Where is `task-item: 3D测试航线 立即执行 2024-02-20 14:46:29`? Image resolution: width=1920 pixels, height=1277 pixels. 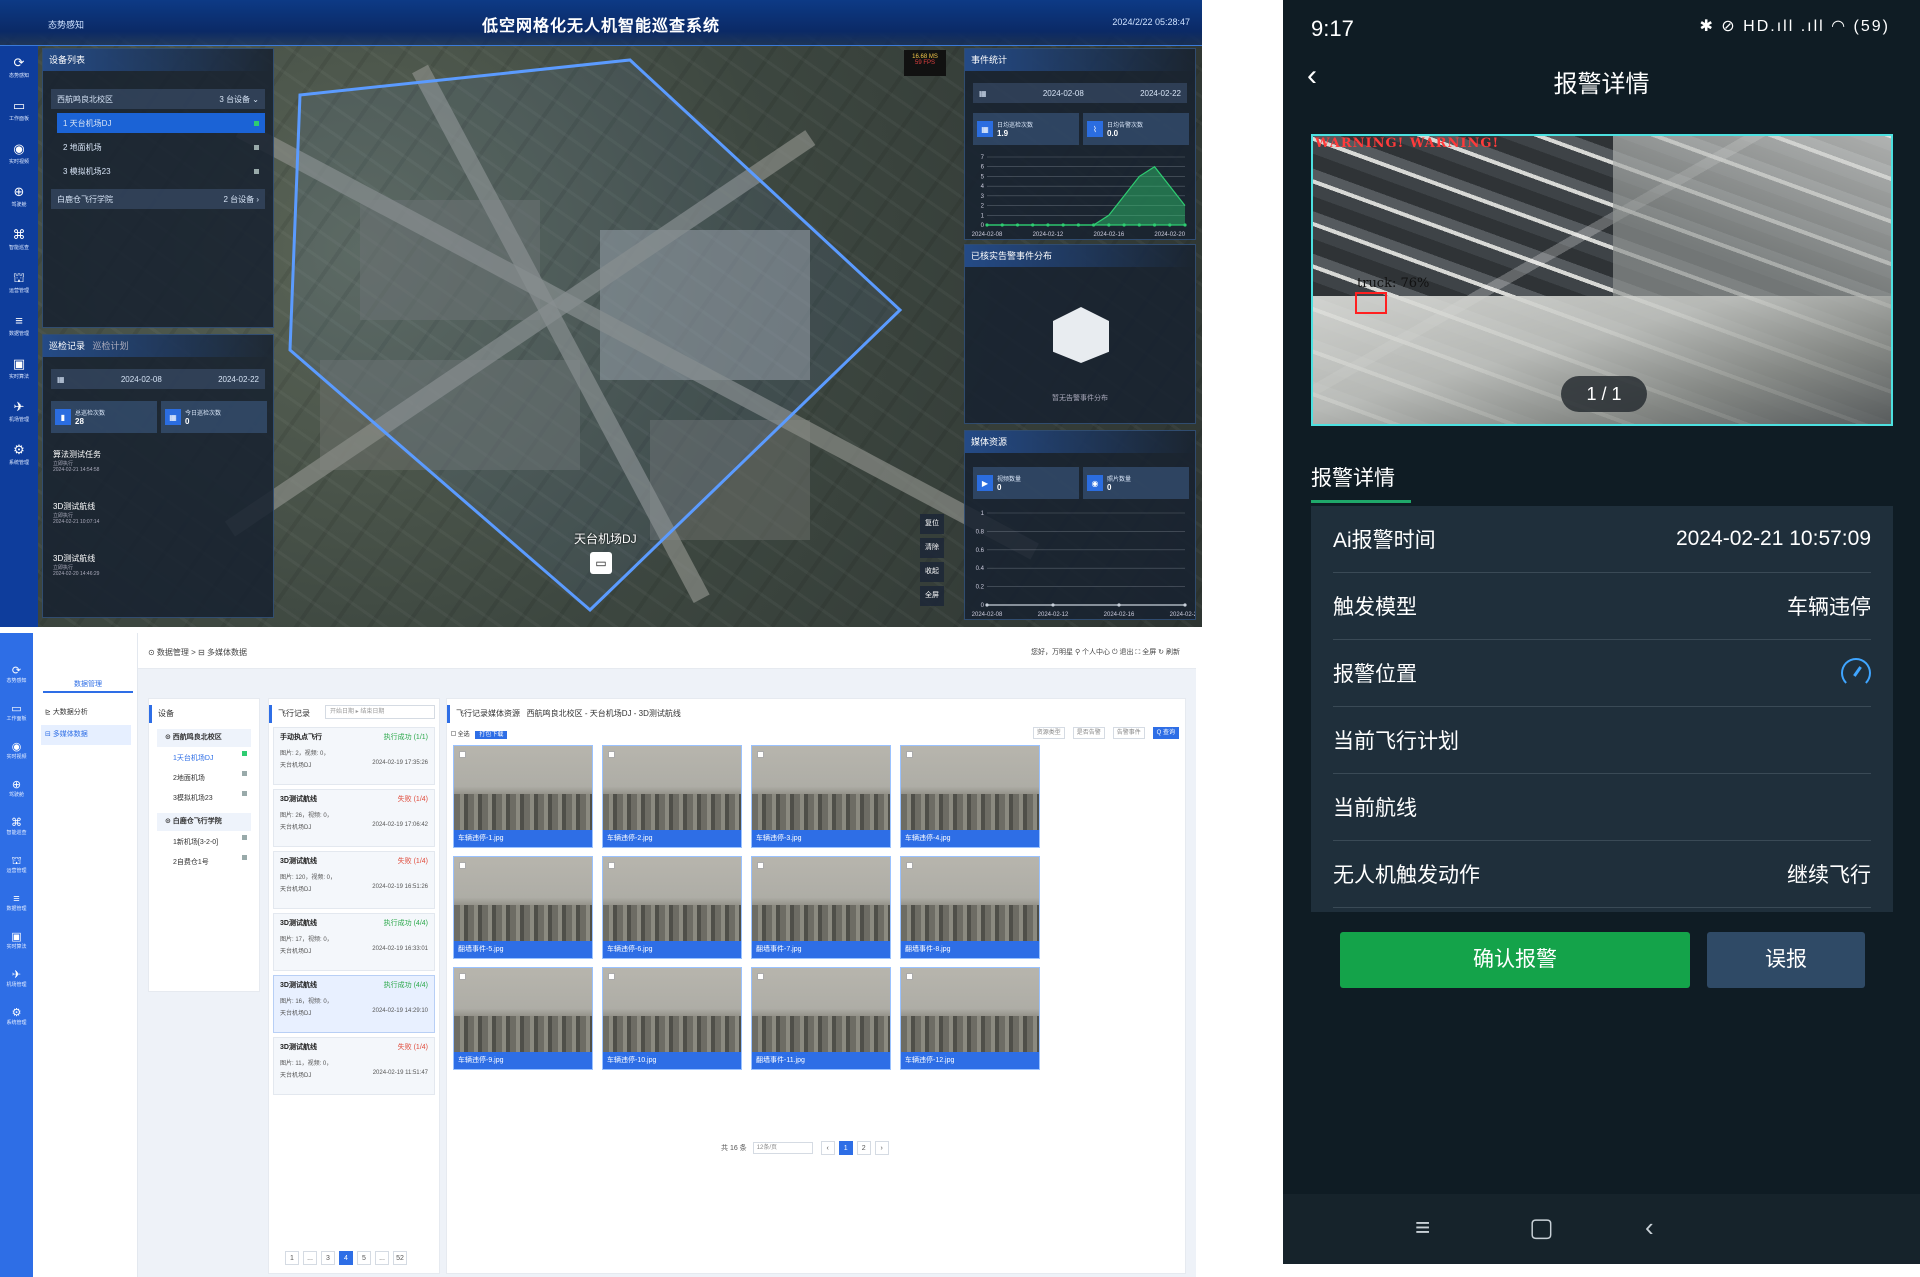
task-item: 3D测试航线 立即执行 2024-02-20 14:46:29 is located at coordinates (76, 565).